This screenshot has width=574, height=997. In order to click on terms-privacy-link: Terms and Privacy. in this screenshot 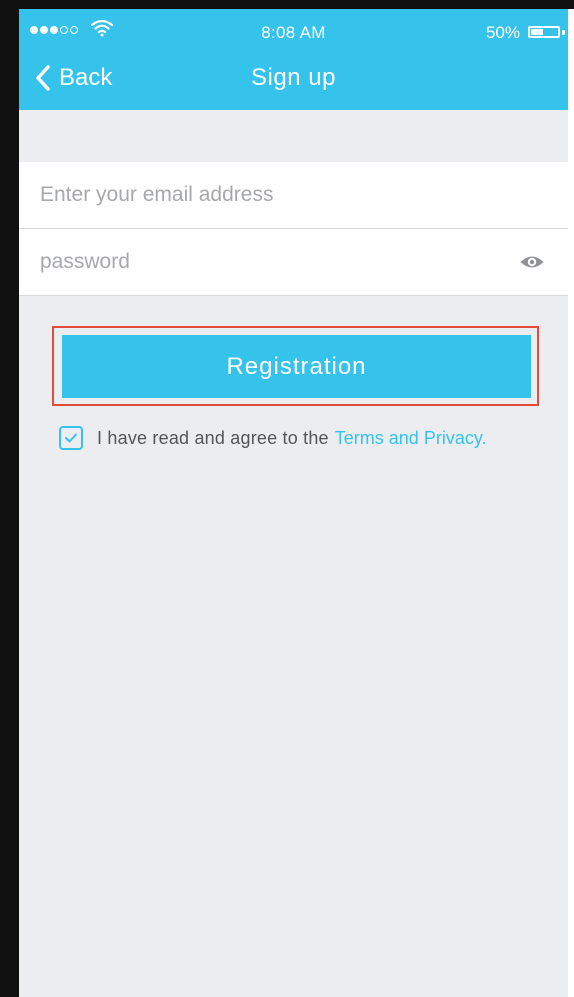, I will do `click(411, 438)`.